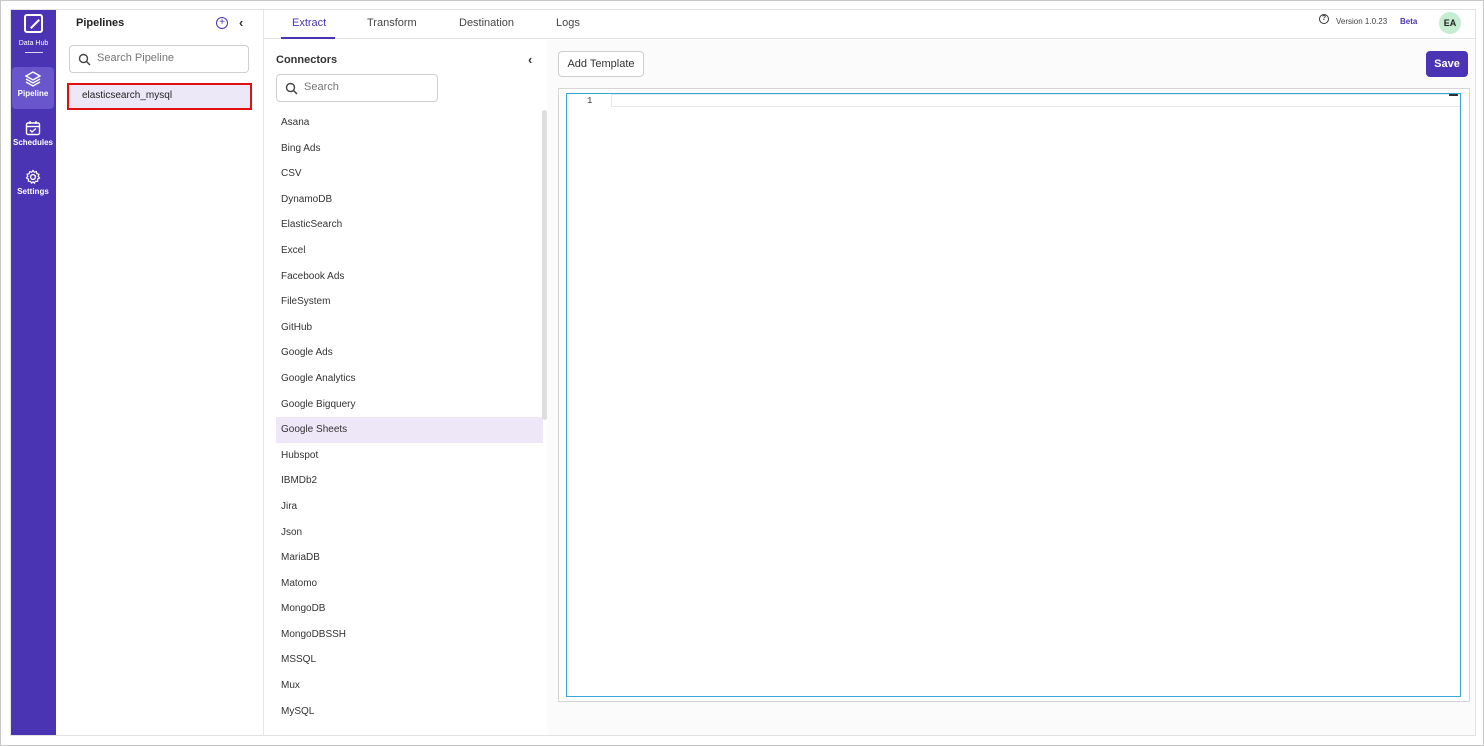 This screenshot has width=1484, height=746. What do you see at coordinates (167, 58) in the screenshot?
I see `pipeline-search-input` at bounding box center [167, 58].